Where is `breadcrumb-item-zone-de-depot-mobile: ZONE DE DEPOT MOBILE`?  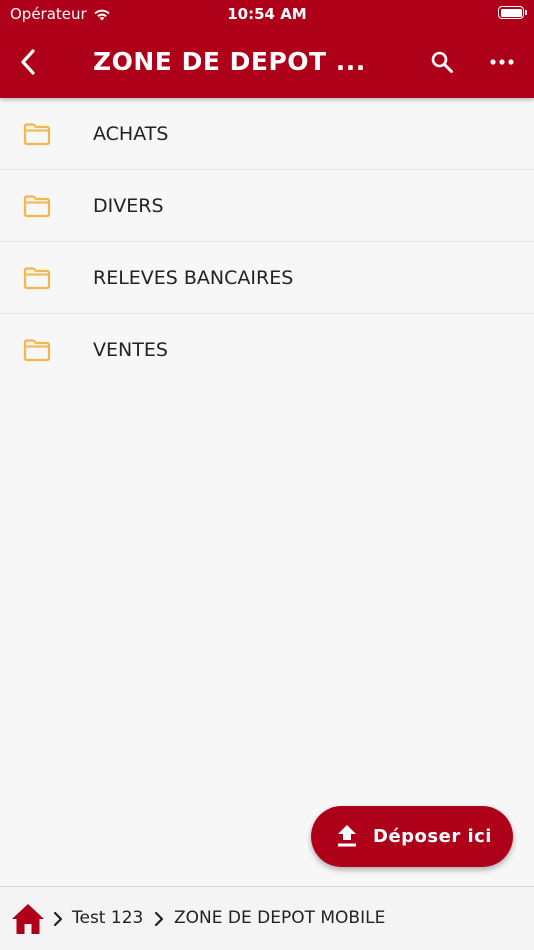 breadcrumb-item-zone-de-depot-mobile: ZONE DE DEPOT MOBILE is located at coordinates (279, 918).